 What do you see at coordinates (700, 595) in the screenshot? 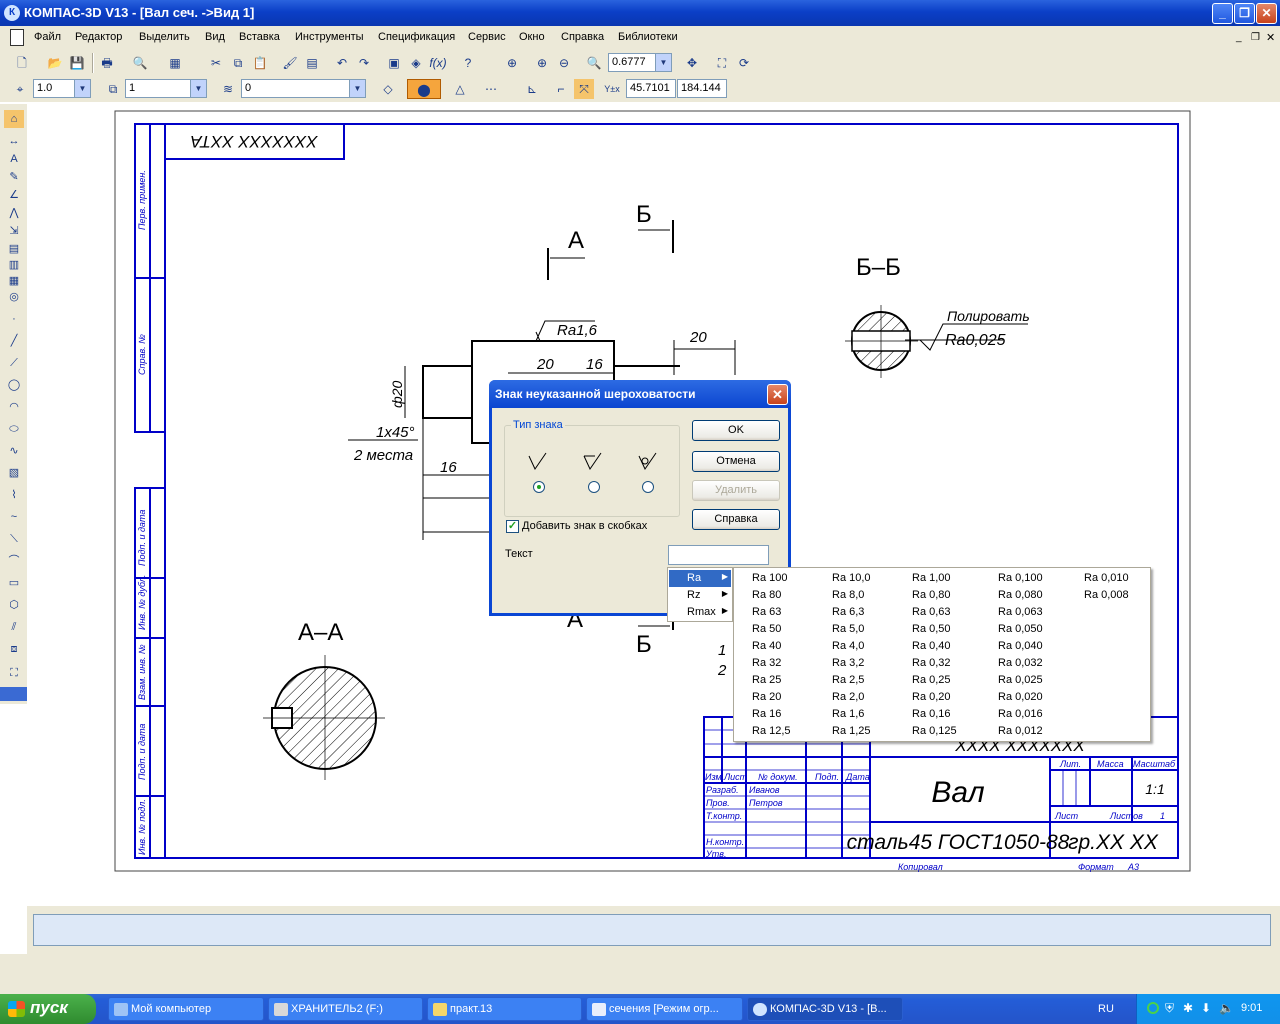
I see `menu-item-rz: Rz ▶` at bounding box center [700, 595].